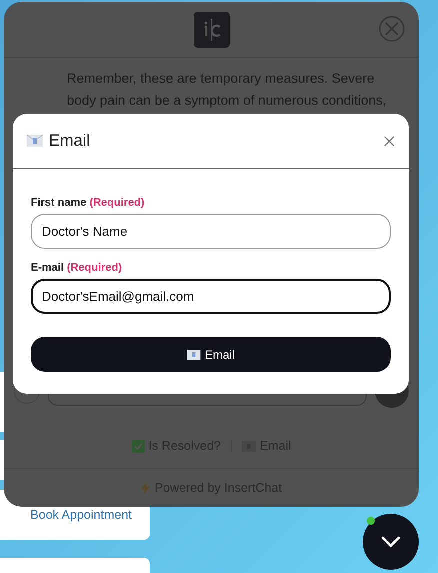 The height and width of the screenshot is (573, 438). What do you see at coordinates (145, 488) in the screenshot?
I see `lightning-icon` at bounding box center [145, 488].